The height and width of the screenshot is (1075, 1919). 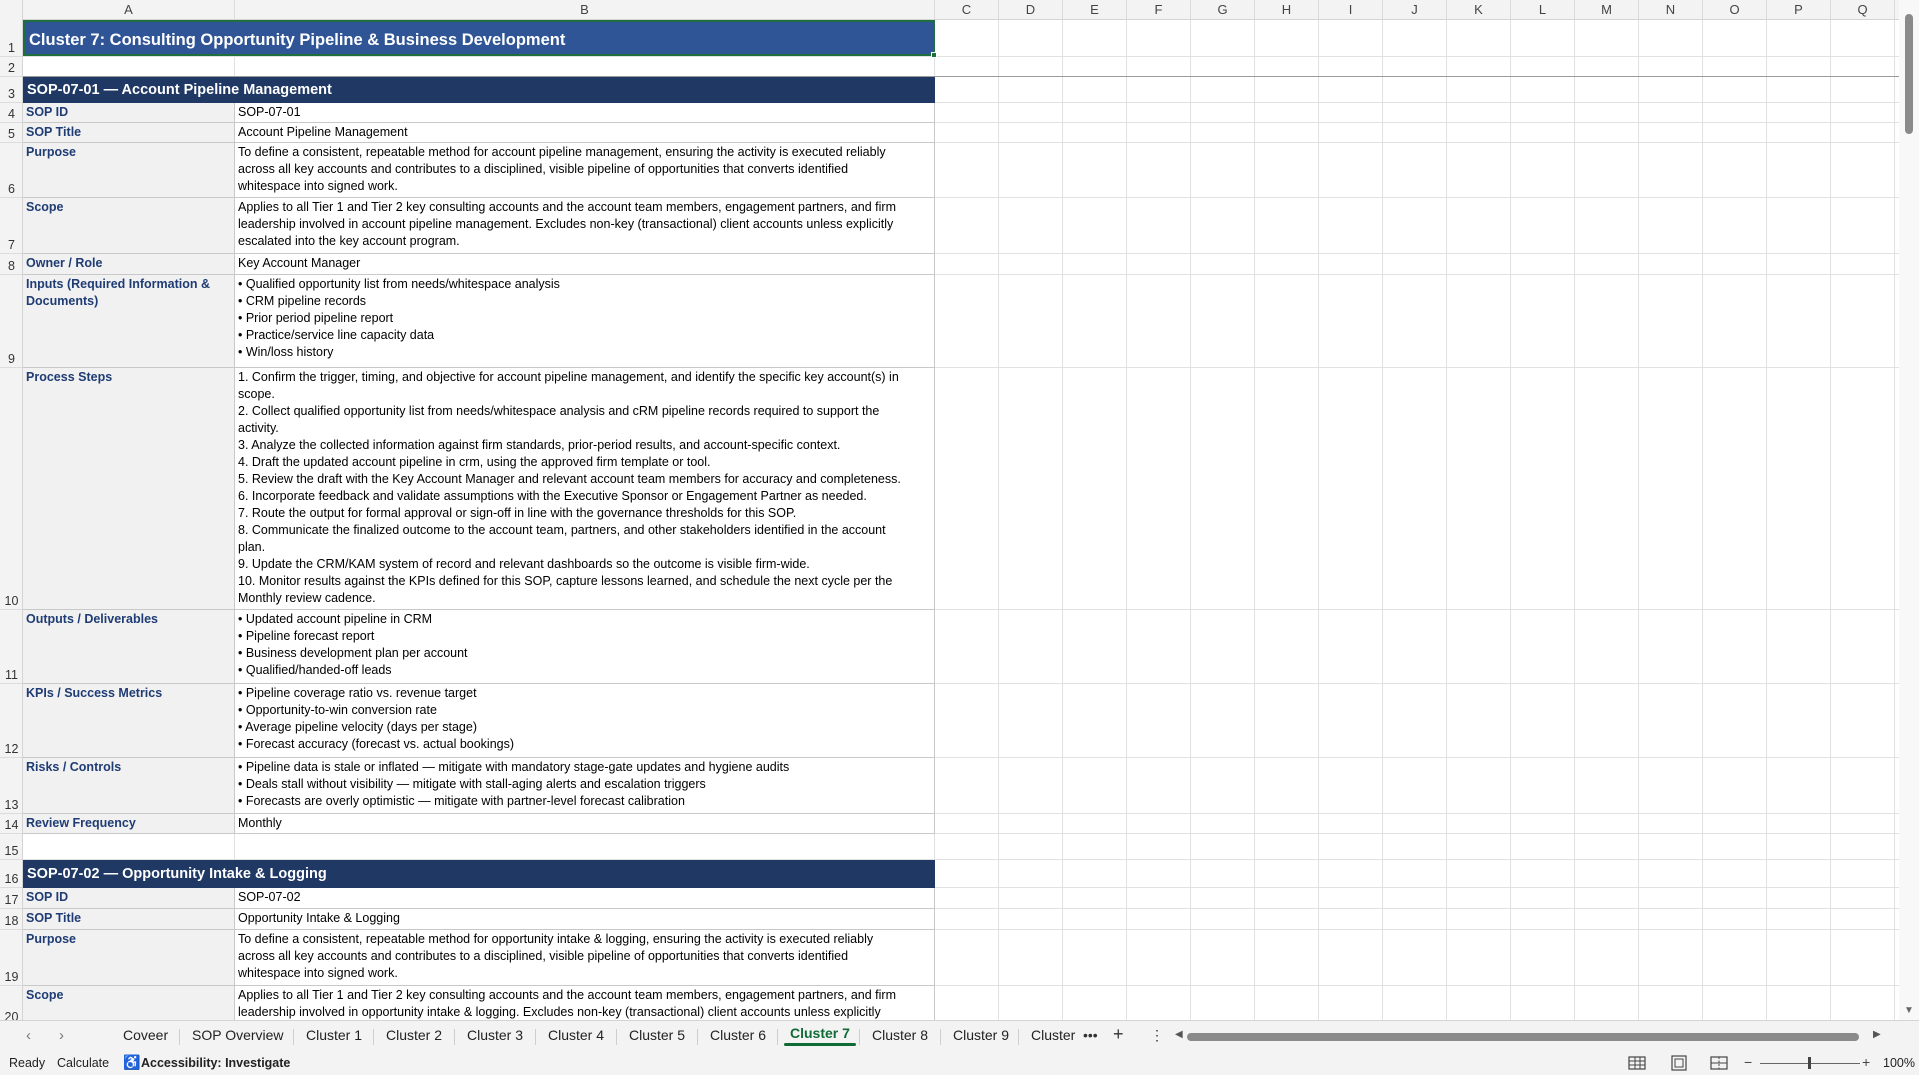 What do you see at coordinates (129, 647) in the screenshot?
I see `label-outputs: Outputs / Deliverables` at bounding box center [129, 647].